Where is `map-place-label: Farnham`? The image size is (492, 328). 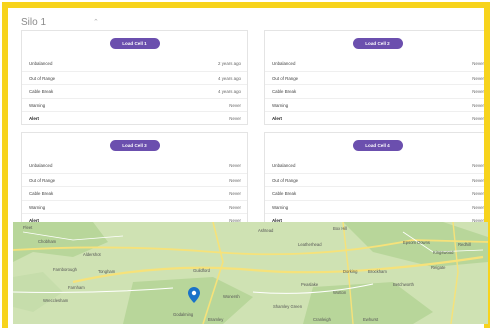 map-place-label: Farnham is located at coordinates (76, 287).